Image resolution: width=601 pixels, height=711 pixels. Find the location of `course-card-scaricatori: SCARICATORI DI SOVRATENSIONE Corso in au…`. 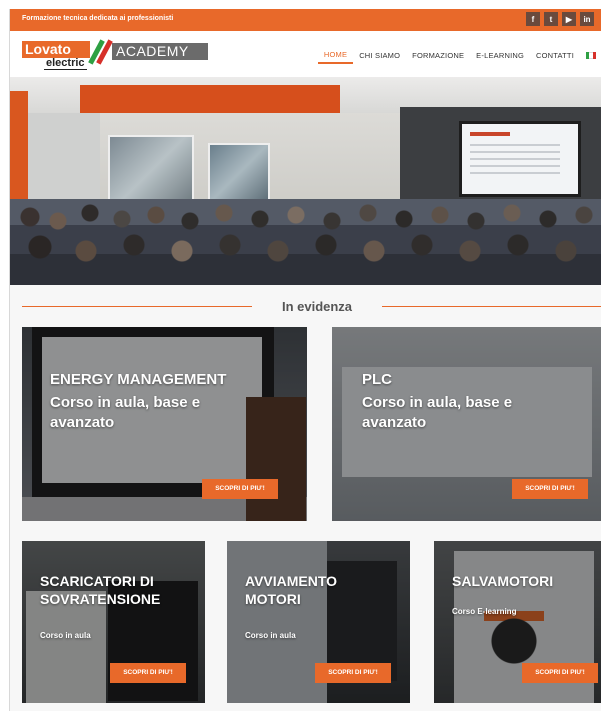

course-card-scaricatori: SCARICATORI DI SOVRATENSIONE Corso in au… is located at coordinates (113, 622).